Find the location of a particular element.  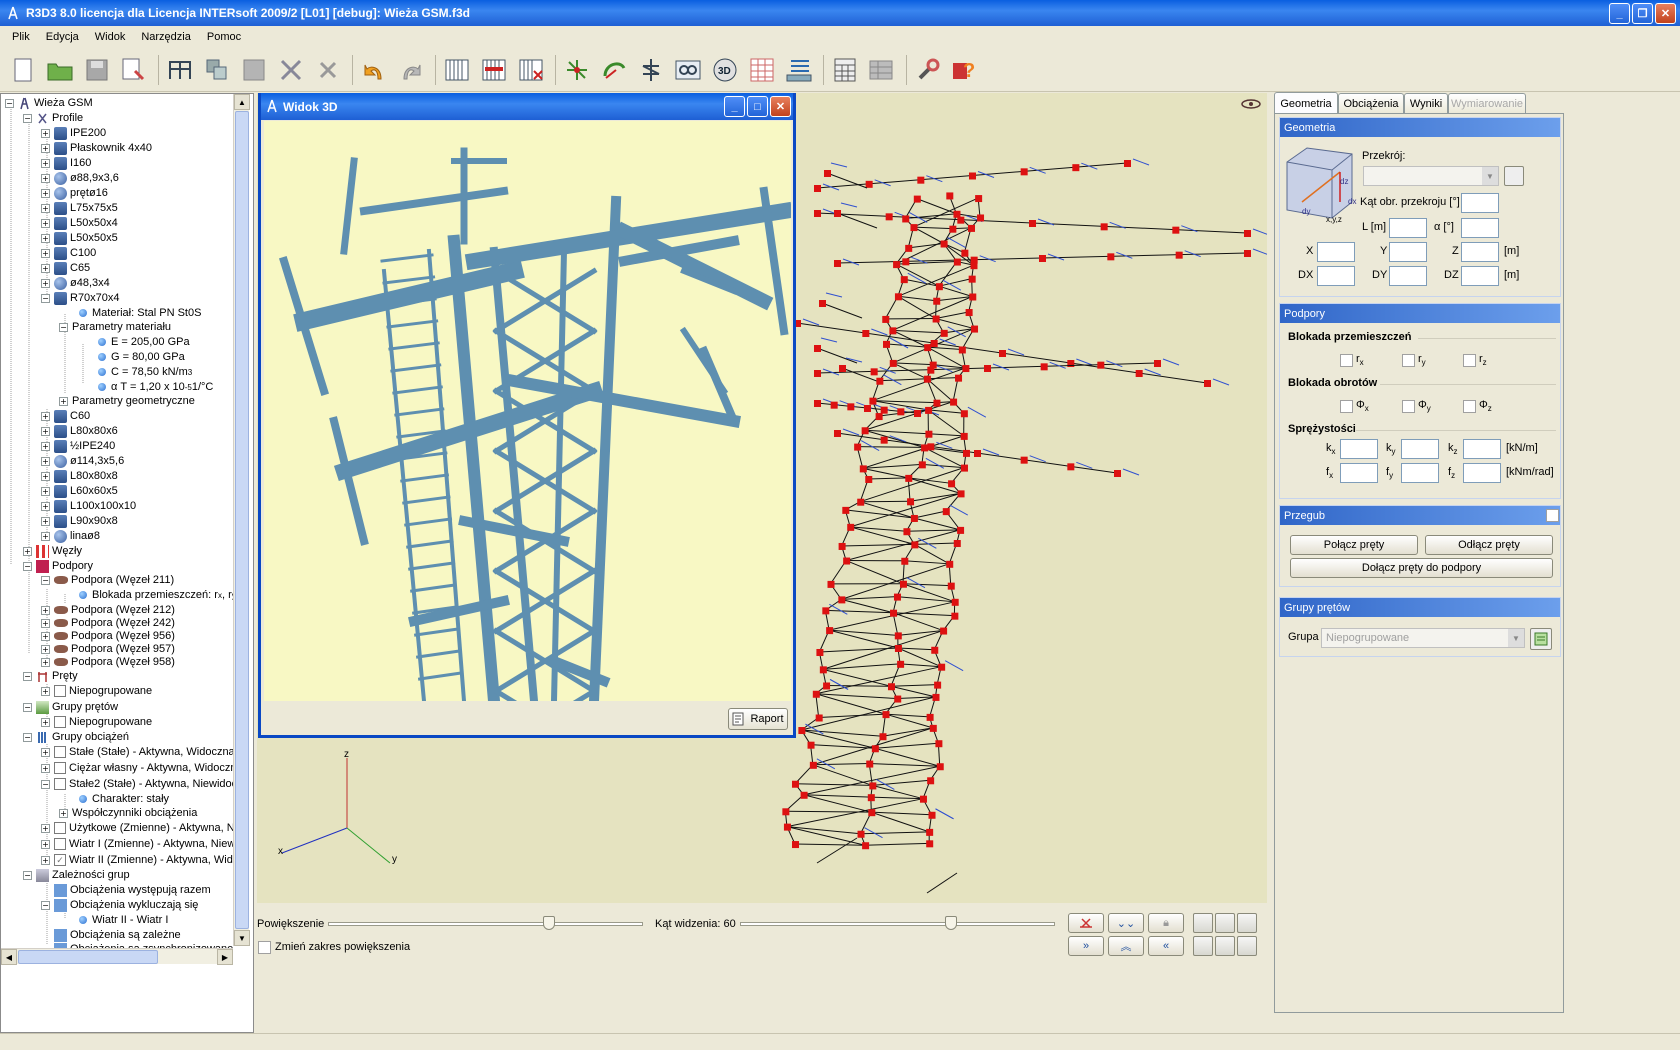

close-button: ✕ is located at coordinates (780, 106).